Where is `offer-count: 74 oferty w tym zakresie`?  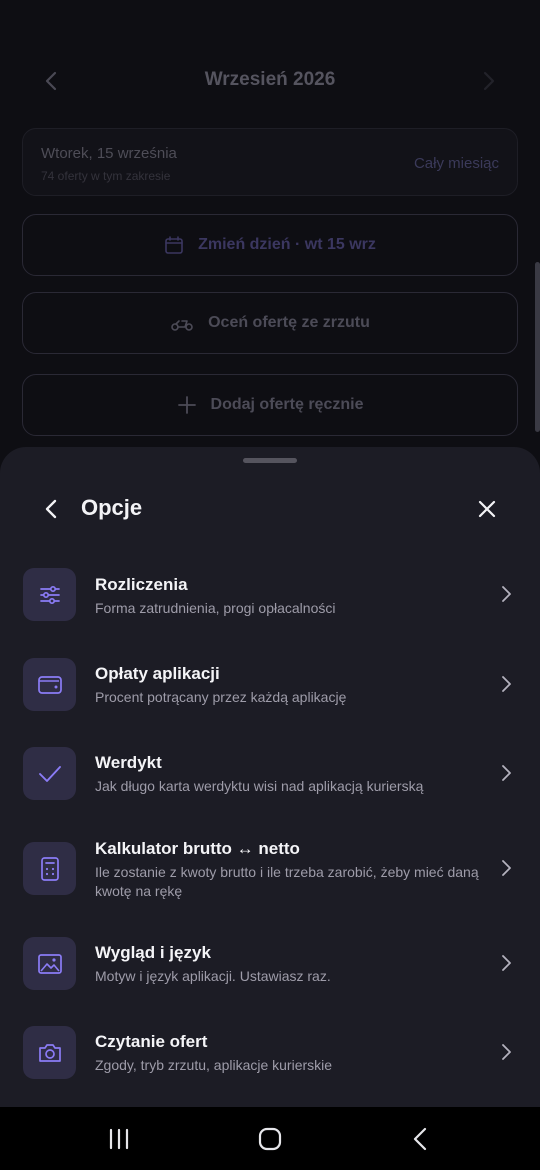
offer-count: 74 oferty w tym zakresie is located at coordinates (106, 176).